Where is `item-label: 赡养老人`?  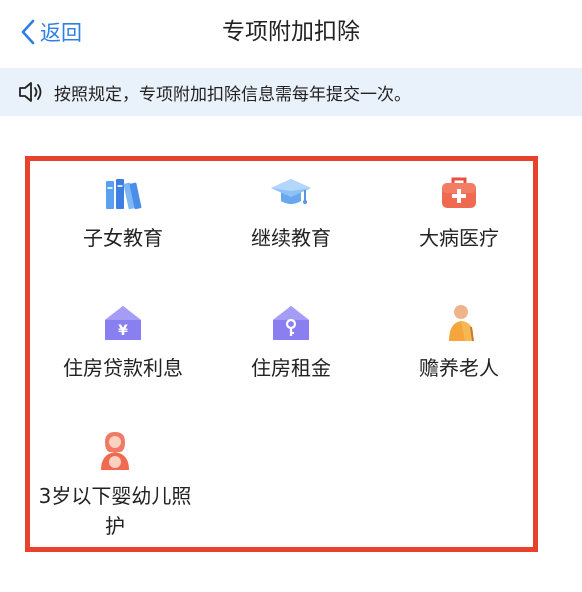 item-label: 赡养老人 is located at coordinates (459, 368).